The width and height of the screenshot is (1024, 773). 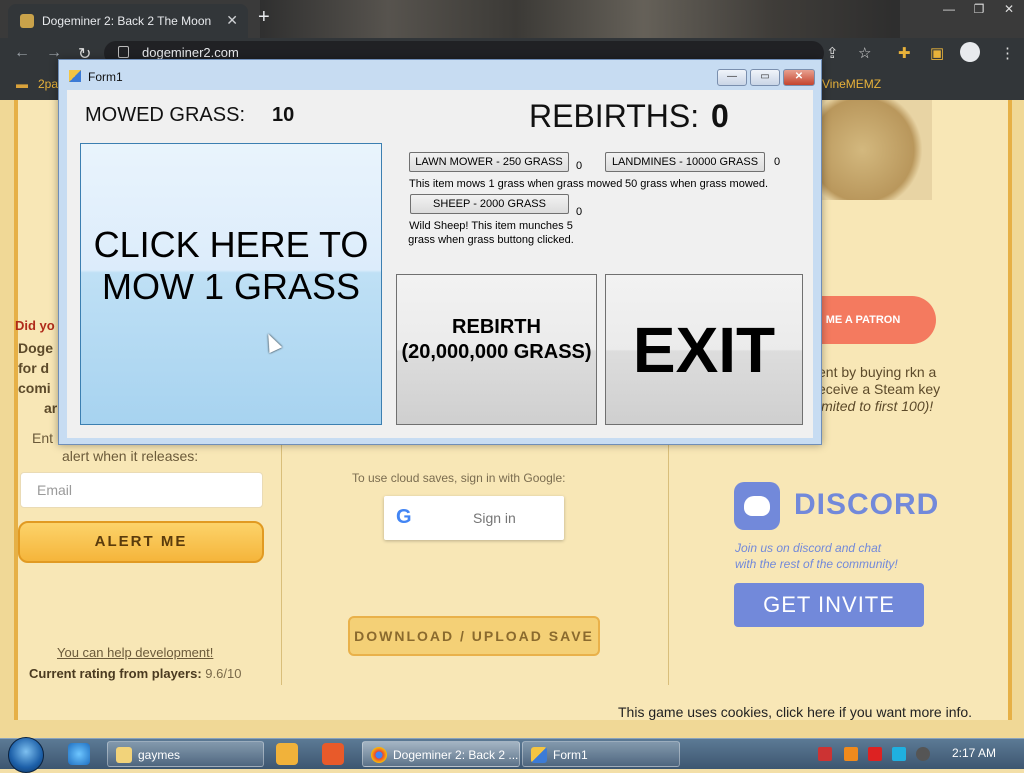 What do you see at coordinates (141, 542) in the screenshot?
I see `alert-me-button: ALERT ME` at bounding box center [141, 542].